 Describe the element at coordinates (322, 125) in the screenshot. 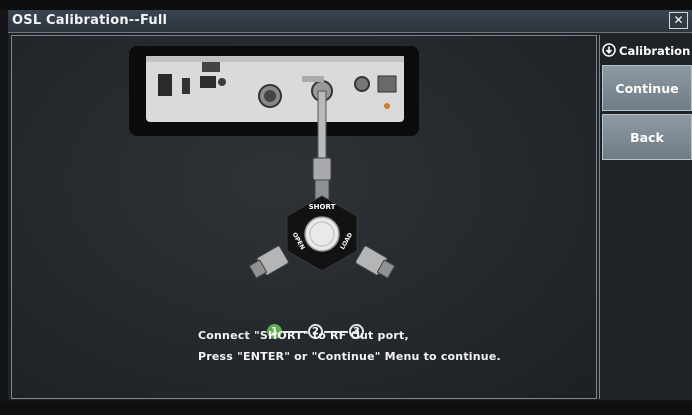

I see `cable` at that location.